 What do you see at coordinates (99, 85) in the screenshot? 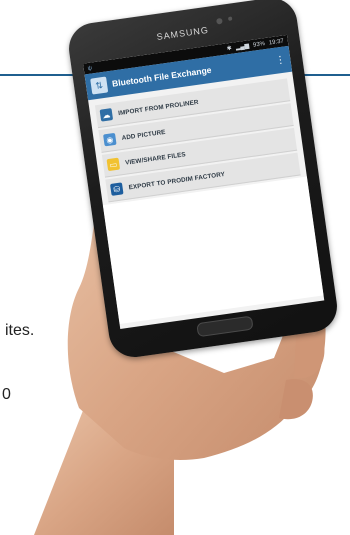
I see `app-logo-icon: ⇅` at bounding box center [99, 85].